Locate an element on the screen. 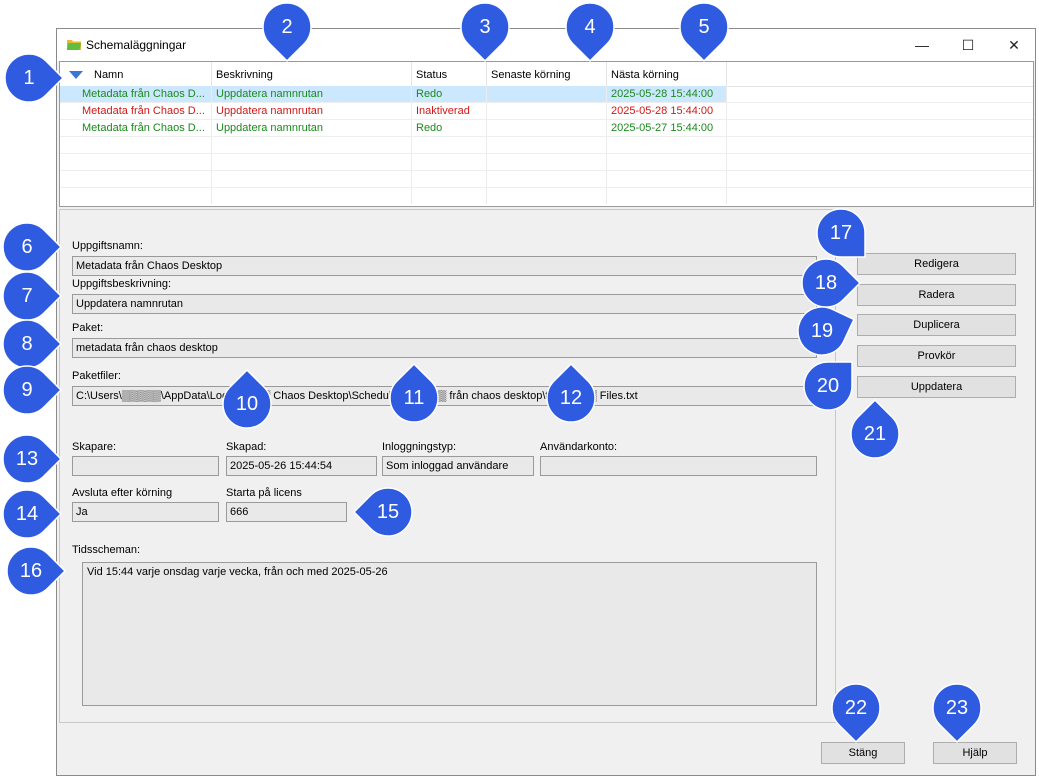  callout-marker: 19 is located at coordinates (826, 331).